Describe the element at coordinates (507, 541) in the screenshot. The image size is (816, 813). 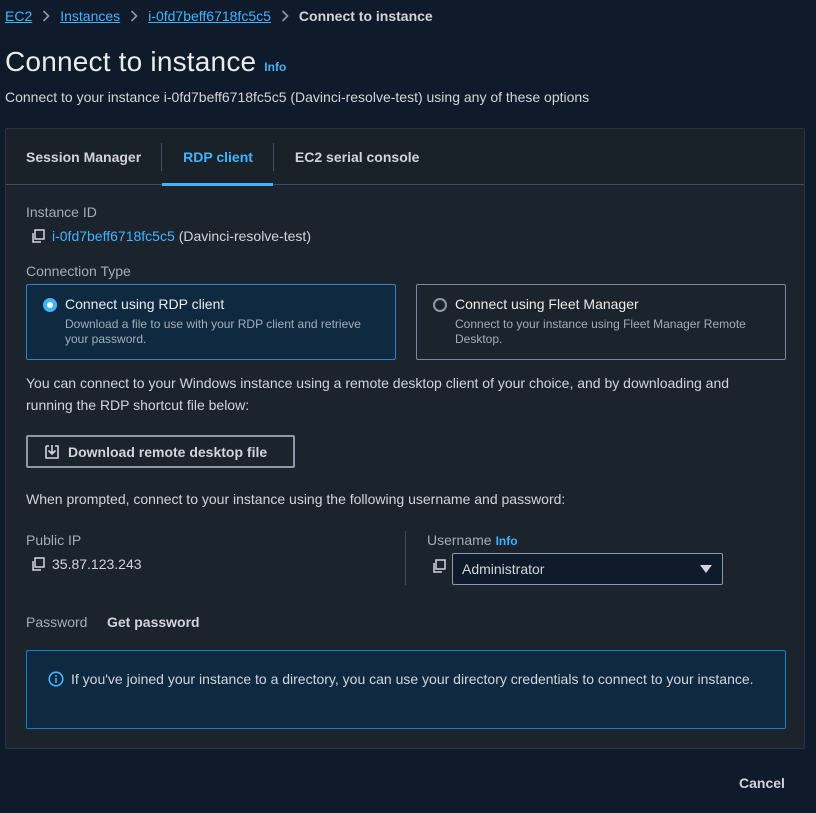
I see `username-info-link: Info` at that location.